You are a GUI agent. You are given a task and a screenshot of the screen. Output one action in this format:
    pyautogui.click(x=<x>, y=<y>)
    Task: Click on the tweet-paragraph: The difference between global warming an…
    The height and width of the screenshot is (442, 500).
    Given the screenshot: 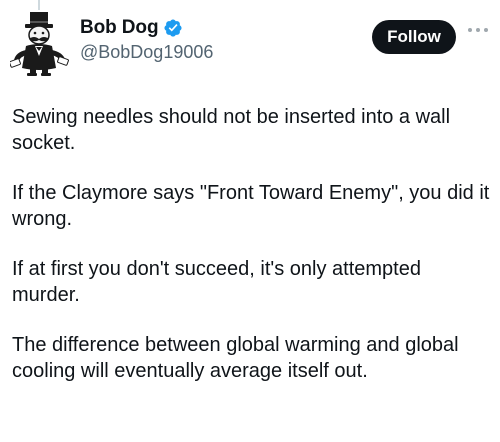 What is the action you would take?
    pyautogui.click(x=235, y=358)
    